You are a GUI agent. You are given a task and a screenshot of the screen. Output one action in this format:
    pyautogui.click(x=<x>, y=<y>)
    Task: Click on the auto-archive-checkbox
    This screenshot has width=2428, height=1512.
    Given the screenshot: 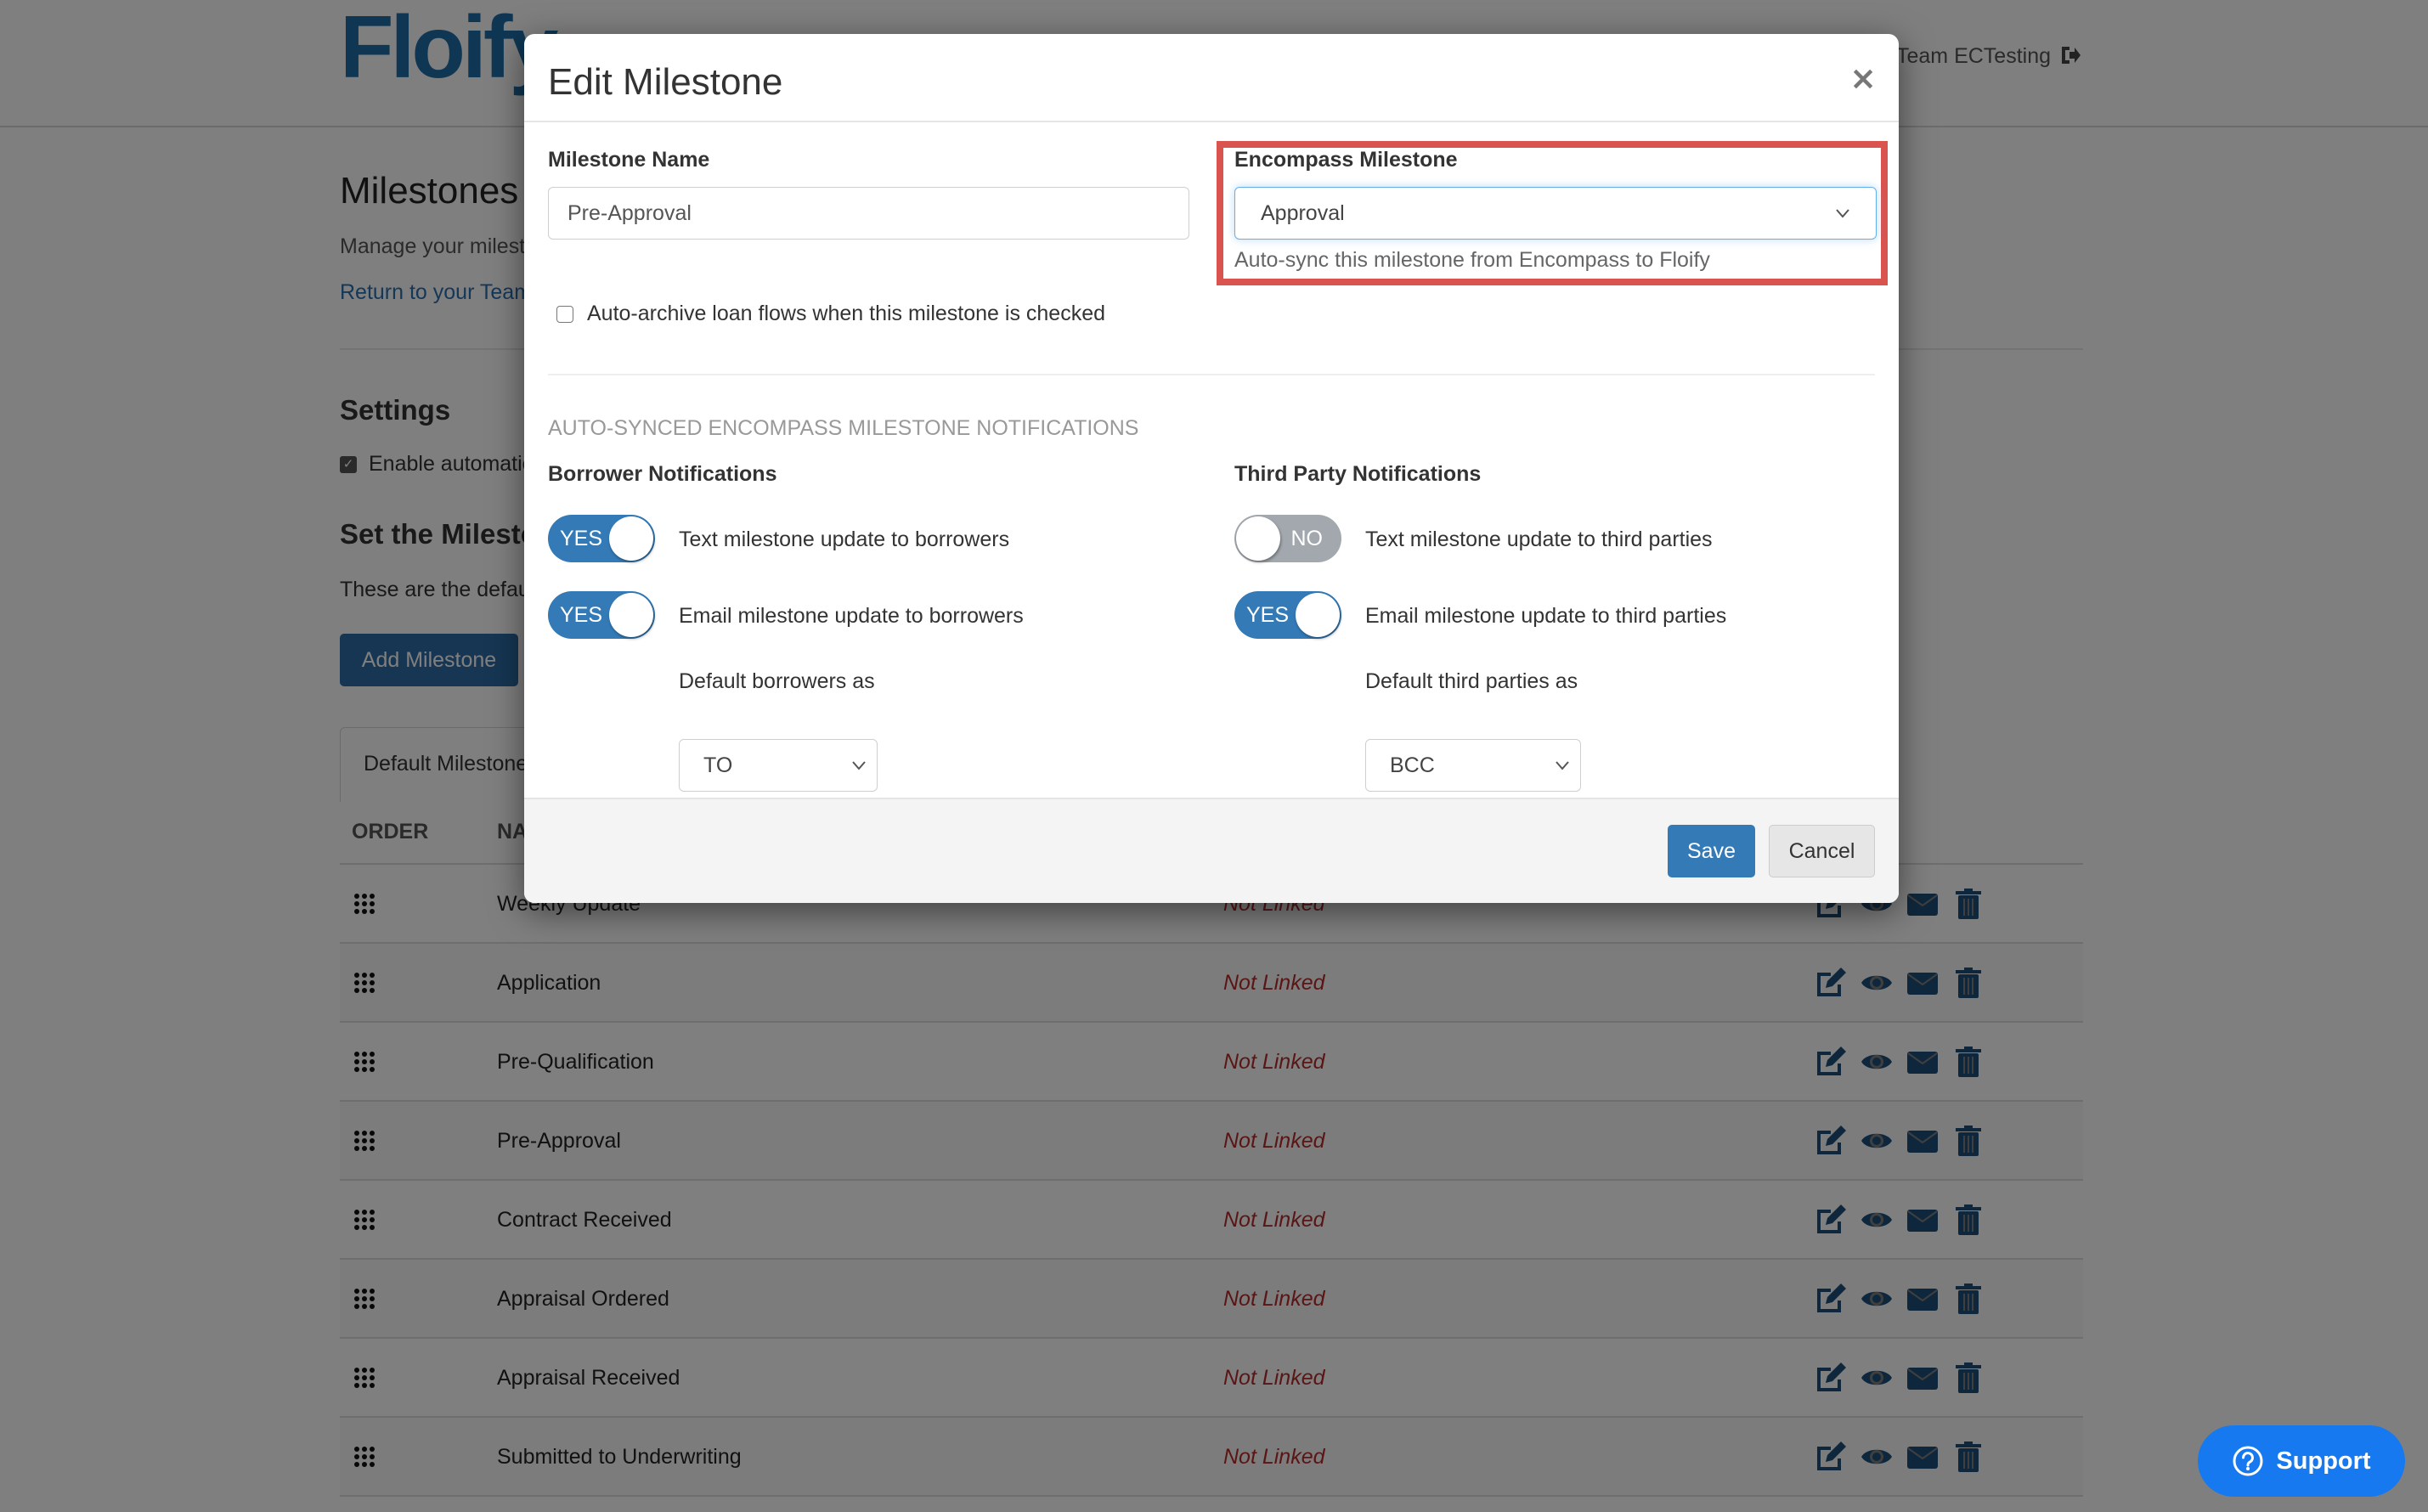 What is the action you would take?
    pyautogui.click(x=564, y=314)
    